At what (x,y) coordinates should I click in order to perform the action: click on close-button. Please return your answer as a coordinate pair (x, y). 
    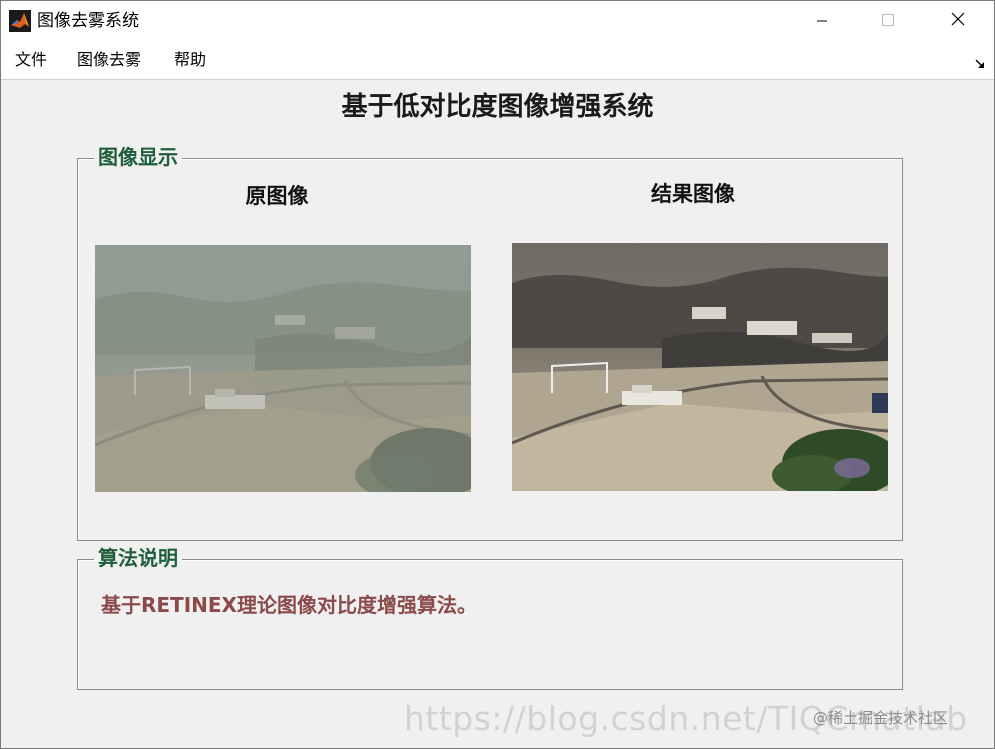
    Looking at the image, I should click on (958, 21).